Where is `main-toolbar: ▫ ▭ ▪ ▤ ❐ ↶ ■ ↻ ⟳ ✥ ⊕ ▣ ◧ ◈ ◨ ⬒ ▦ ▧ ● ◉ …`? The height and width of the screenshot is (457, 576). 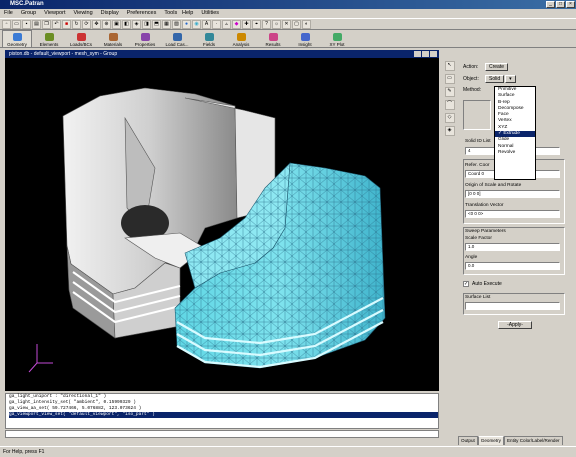 main-toolbar: ▫ ▭ ▪ ▤ ❐ ↶ ■ ↻ ⟳ ✥ ⊕ ▣ ◧ ◈ ◨ ⬒ ▦ ▧ ● ◉ … is located at coordinates (288, 24).